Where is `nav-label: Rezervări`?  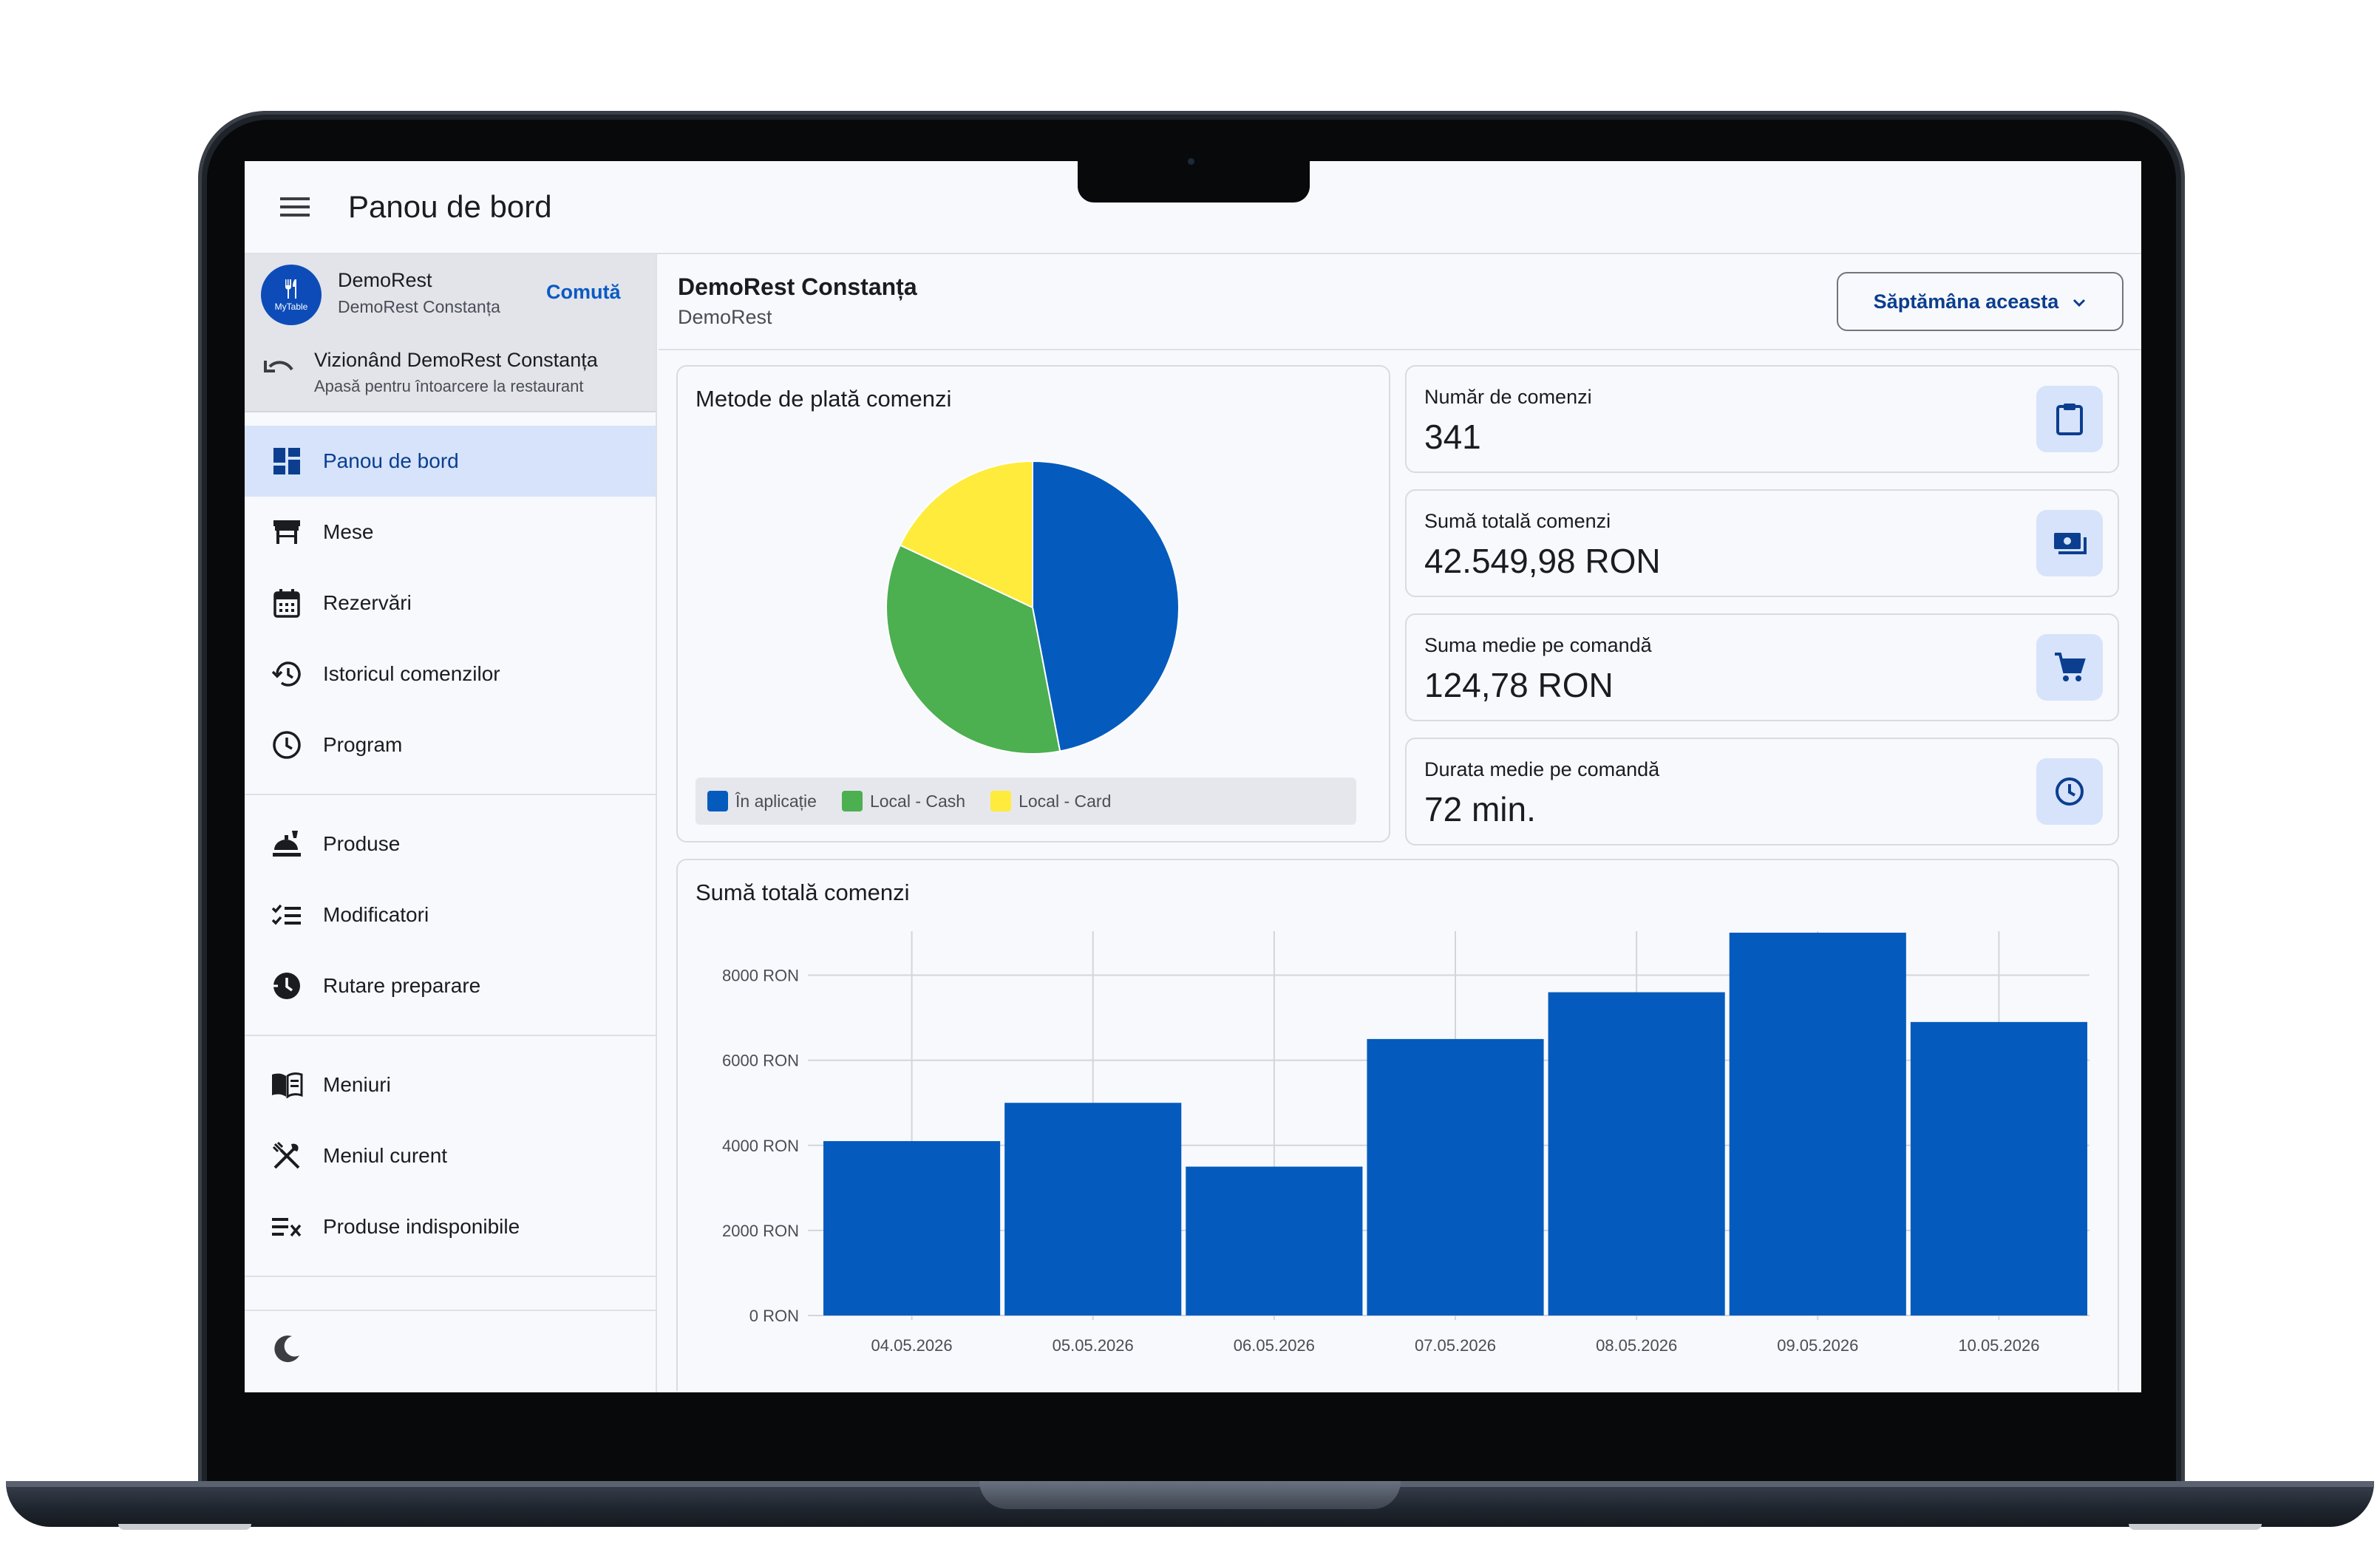 nav-label: Rezervări is located at coordinates (367, 602).